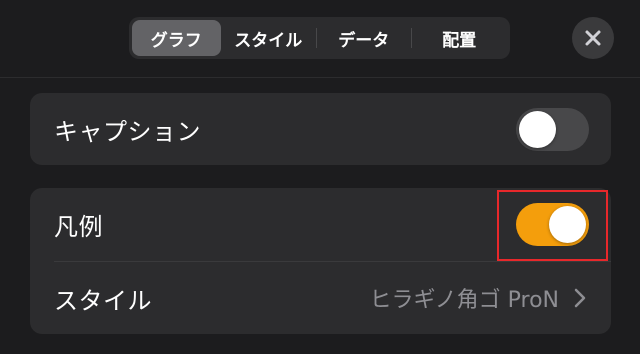 Image resolution: width=640 pixels, height=354 pixels. I want to click on caption-label: キャプション, so click(127, 131).